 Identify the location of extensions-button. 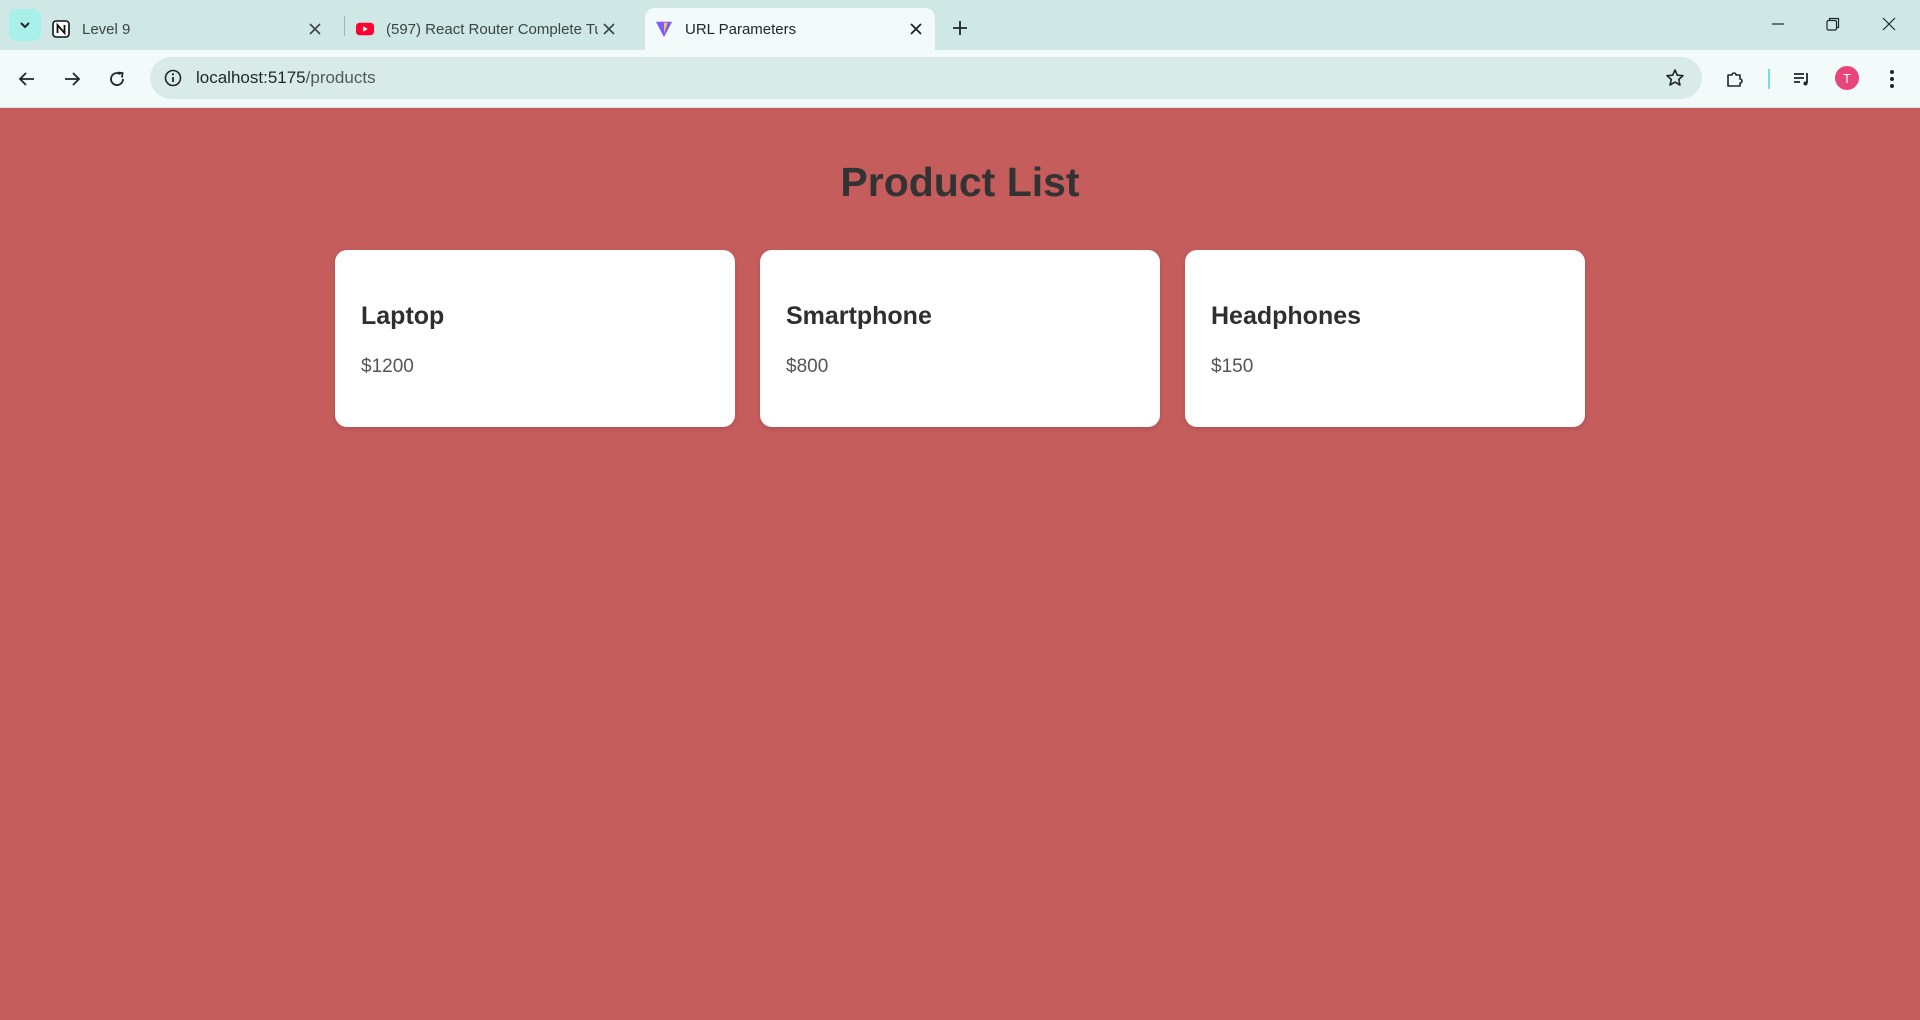
(1735, 79).